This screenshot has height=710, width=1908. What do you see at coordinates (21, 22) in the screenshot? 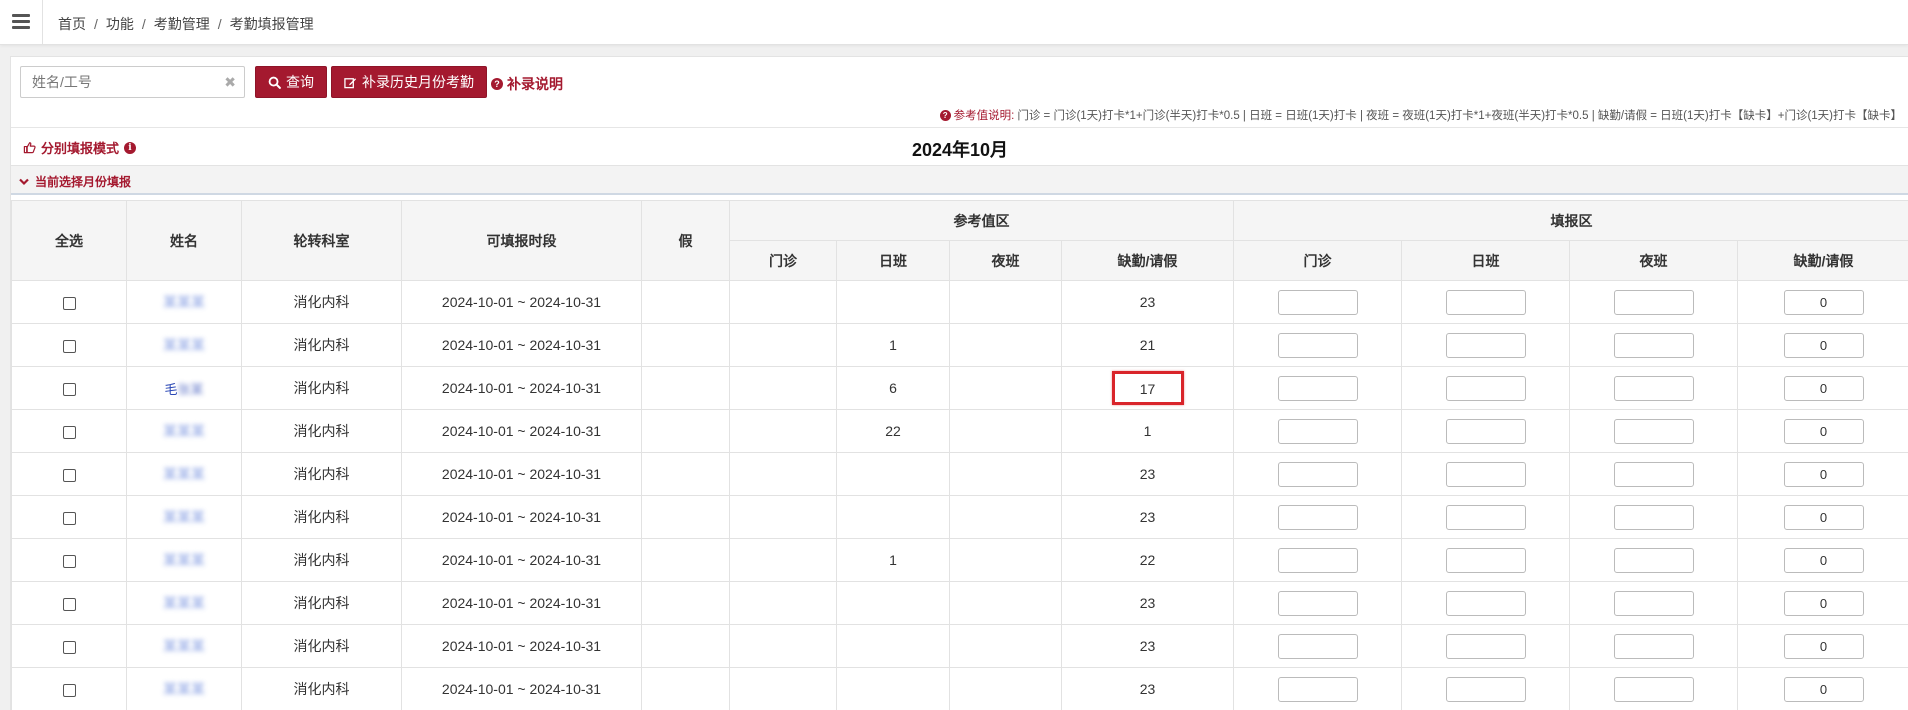
I see `menu-icon` at bounding box center [21, 22].